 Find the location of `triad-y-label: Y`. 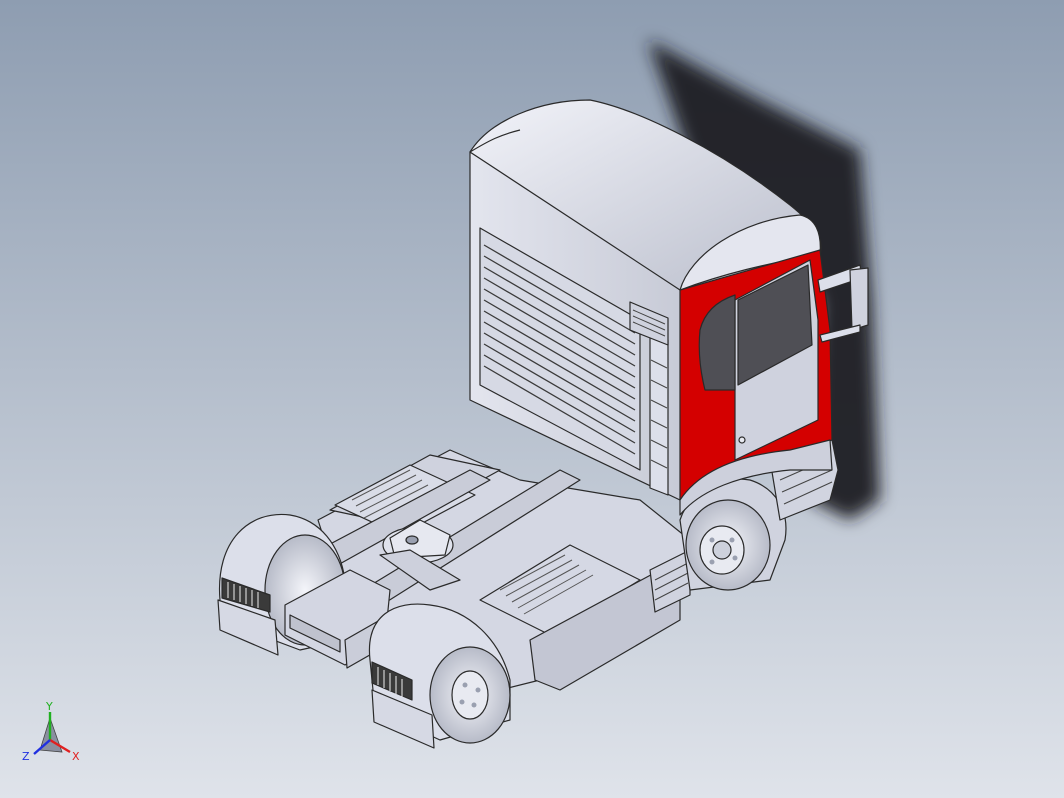

triad-y-label: Y is located at coordinates (49, 706).